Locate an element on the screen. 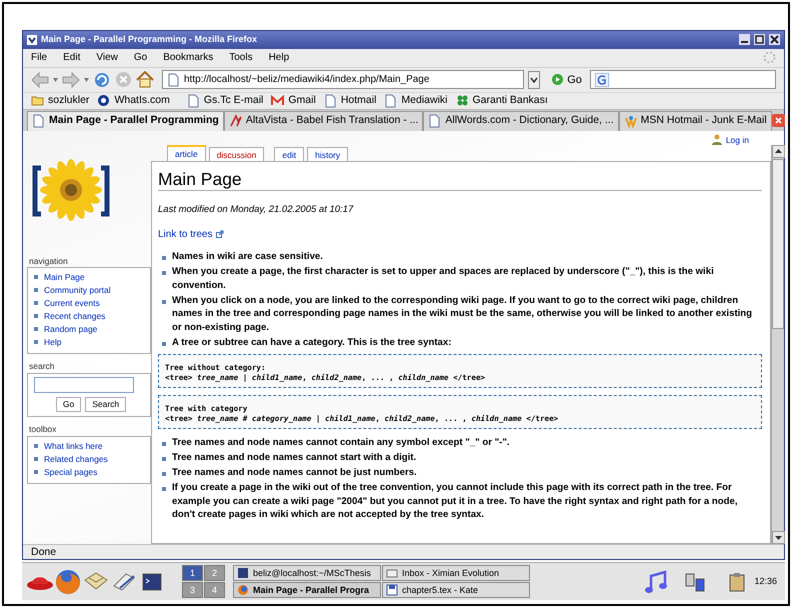 The height and width of the screenshot is (608, 792). search-button: Go is located at coordinates (69, 404).